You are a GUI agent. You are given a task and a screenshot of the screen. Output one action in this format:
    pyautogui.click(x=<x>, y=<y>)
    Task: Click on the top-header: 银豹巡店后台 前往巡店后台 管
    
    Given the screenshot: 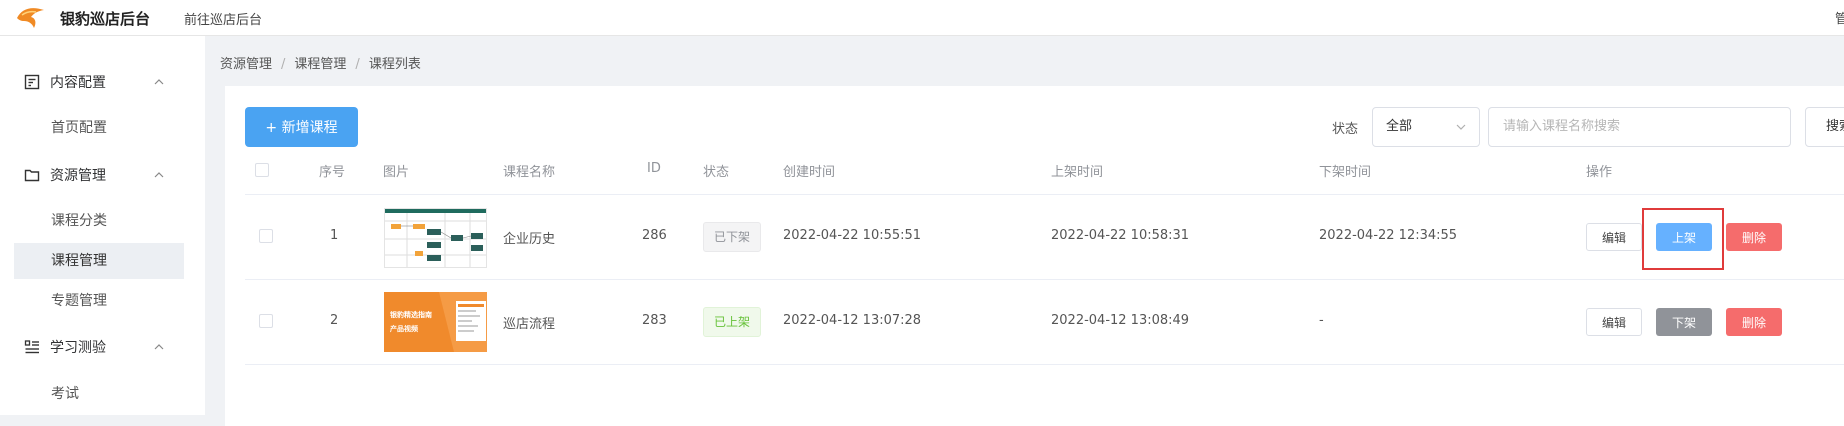 What is the action you would take?
    pyautogui.click(x=922, y=18)
    